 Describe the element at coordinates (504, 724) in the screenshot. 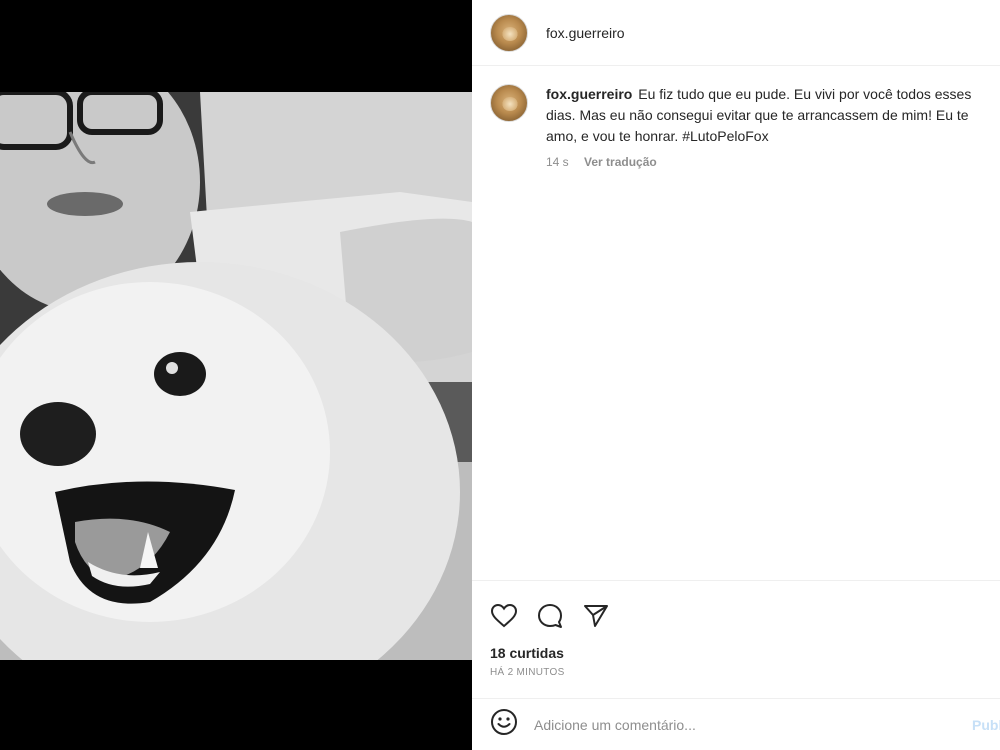

I see `emoji-icon` at that location.